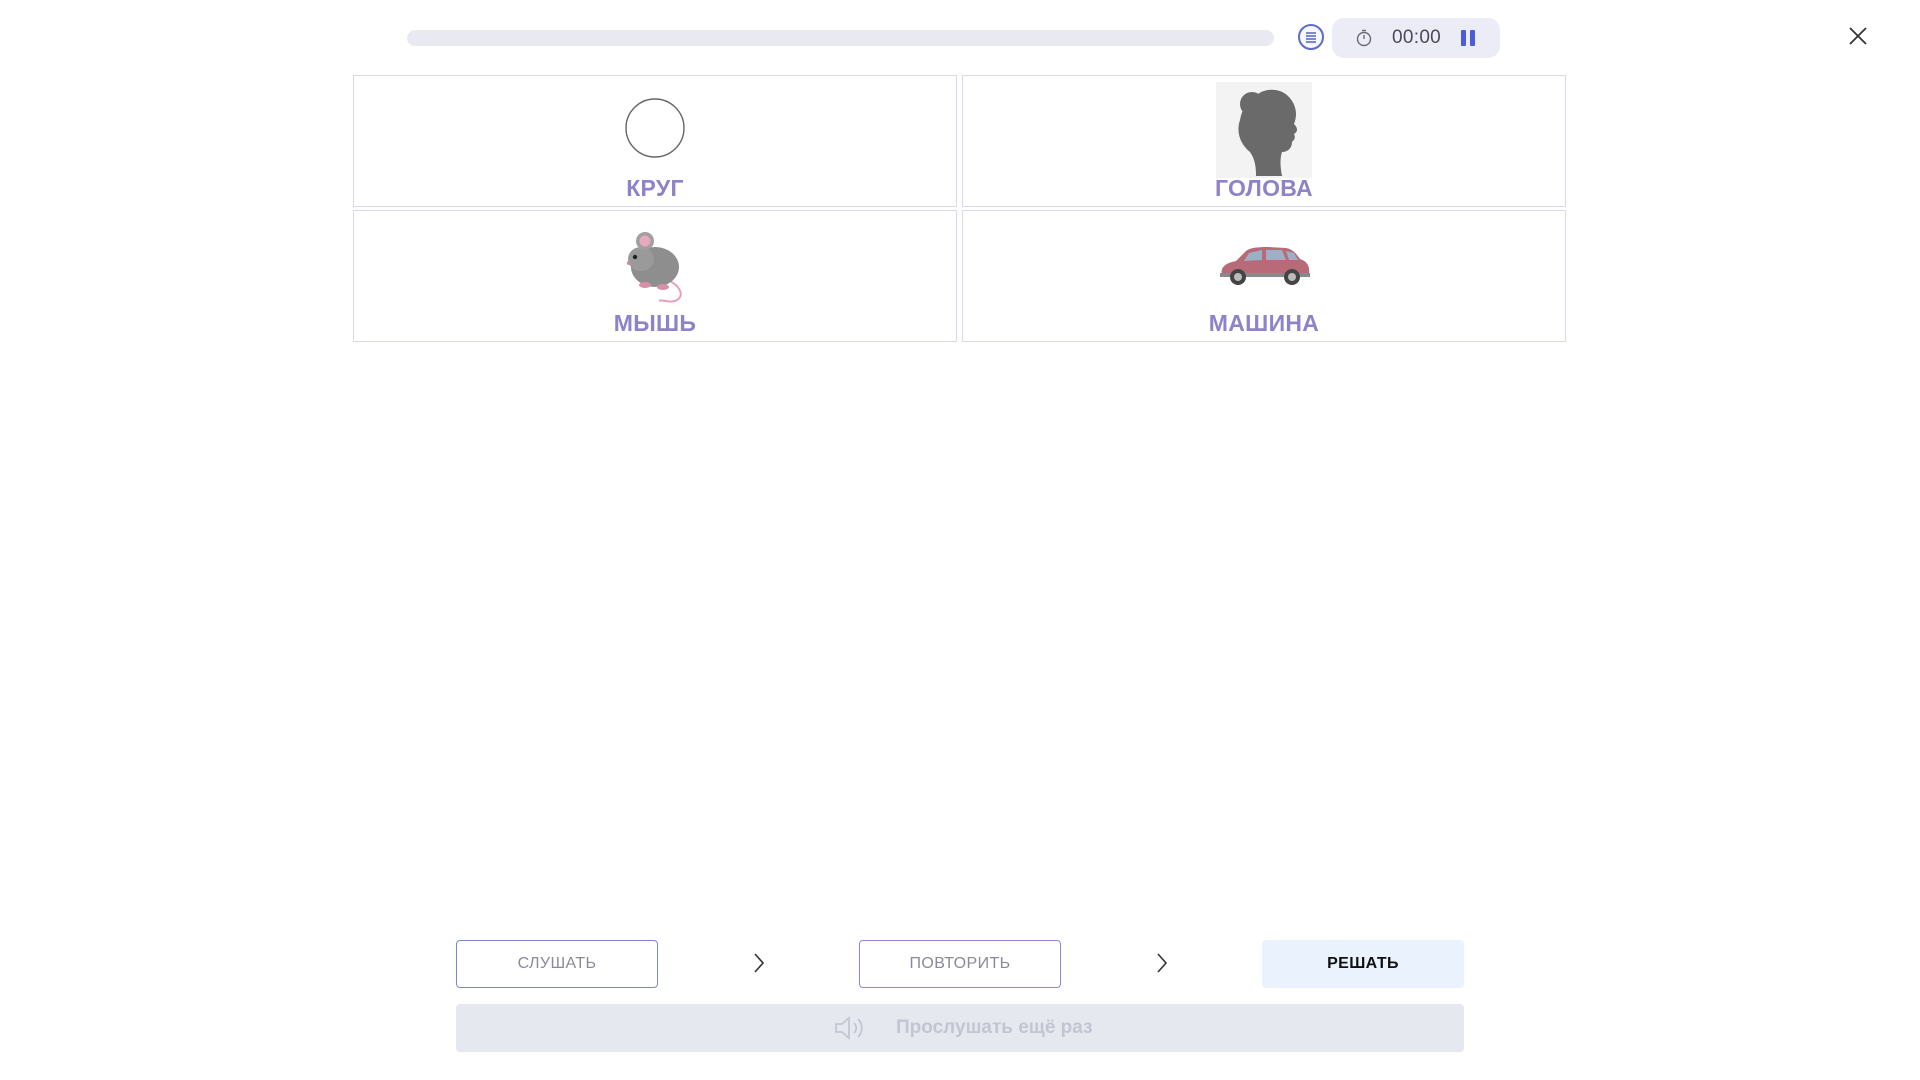 This screenshot has width=1920, height=1080. Describe the element at coordinates (849, 1028) in the screenshot. I see `speaker-icon` at that location.